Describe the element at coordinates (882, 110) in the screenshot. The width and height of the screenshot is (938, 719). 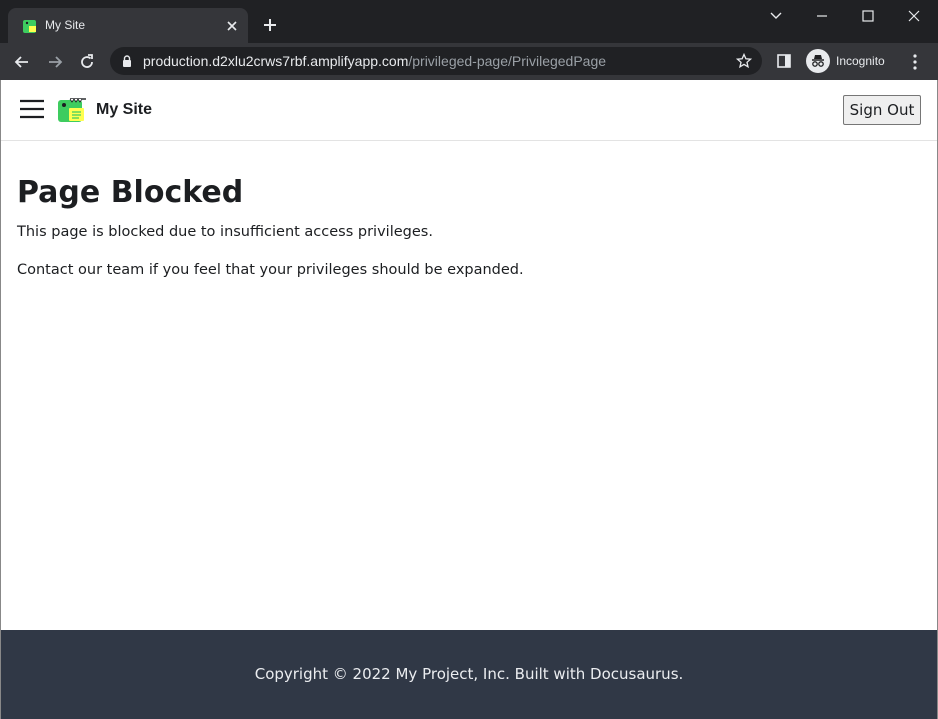
I see `sign-out-button: Sign Out` at that location.